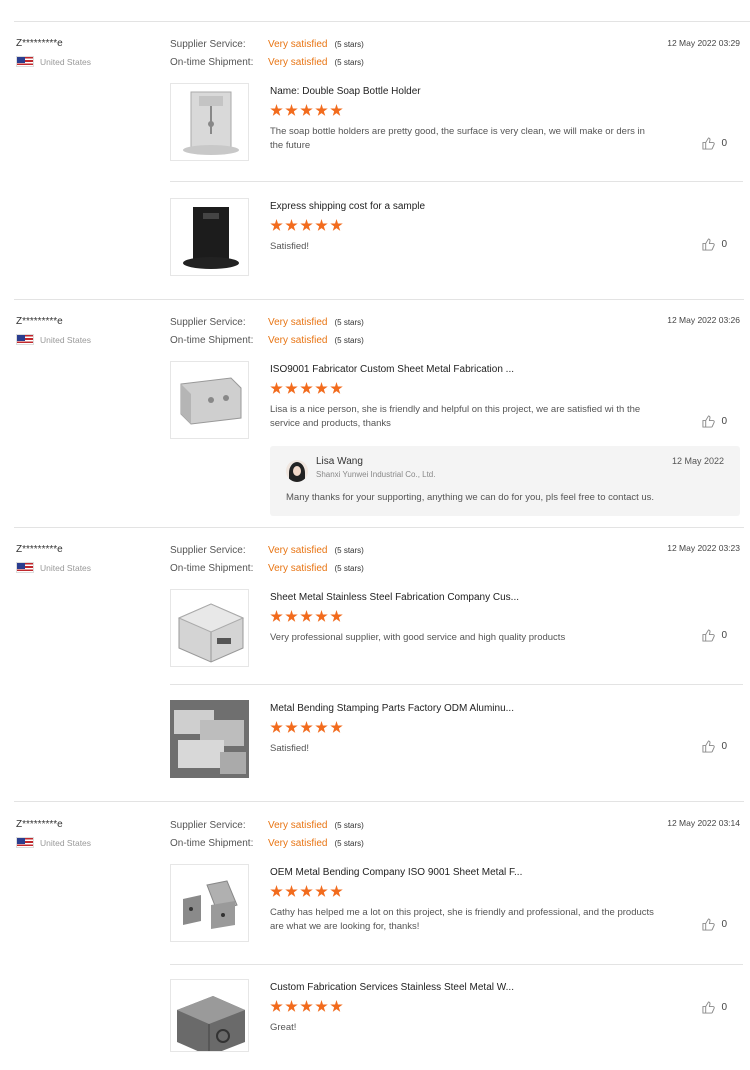 The height and width of the screenshot is (1070, 750). Describe the element at coordinates (283, 1027) in the screenshot. I see `review-text: Great!` at that location.